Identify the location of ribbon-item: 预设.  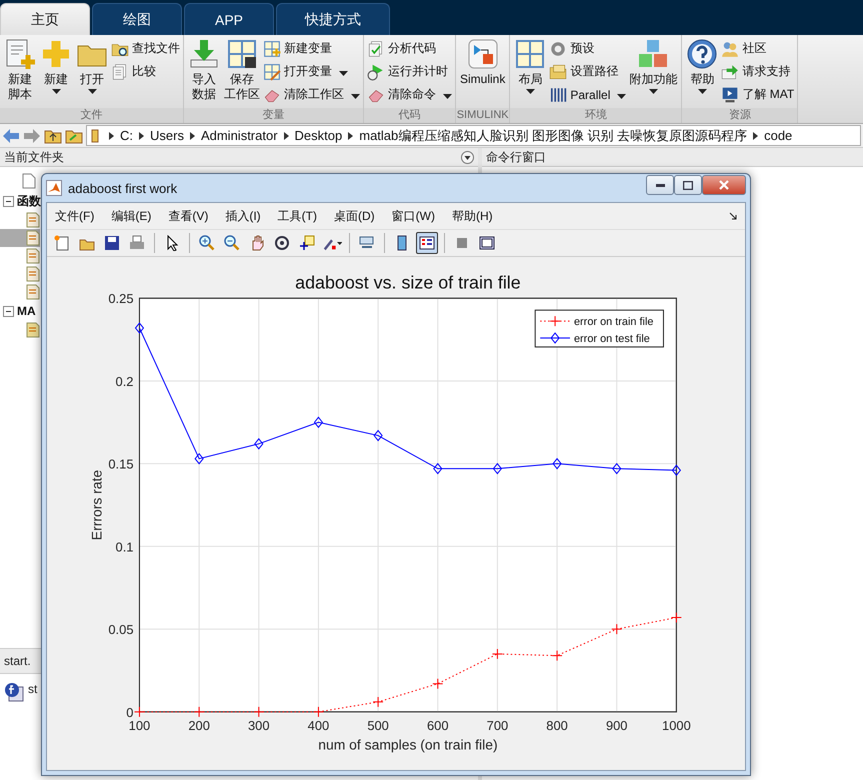
(587, 48).